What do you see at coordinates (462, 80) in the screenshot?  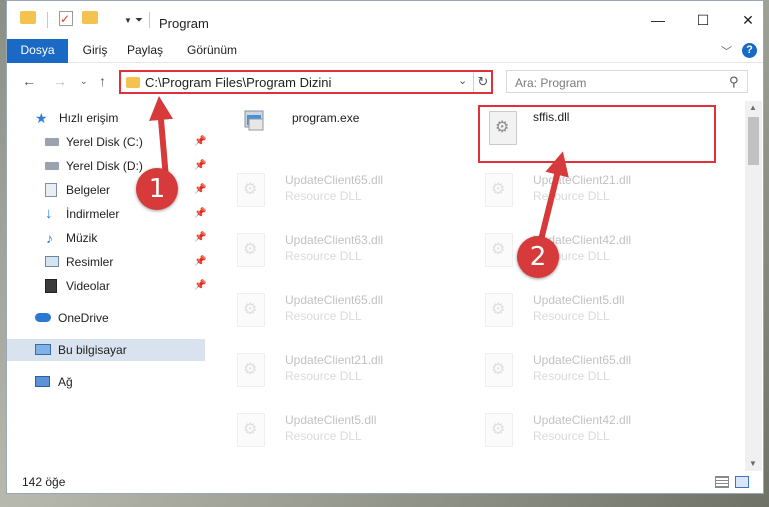 I see `chevron-down-icon: ⌄` at bounding box center [462, 80].